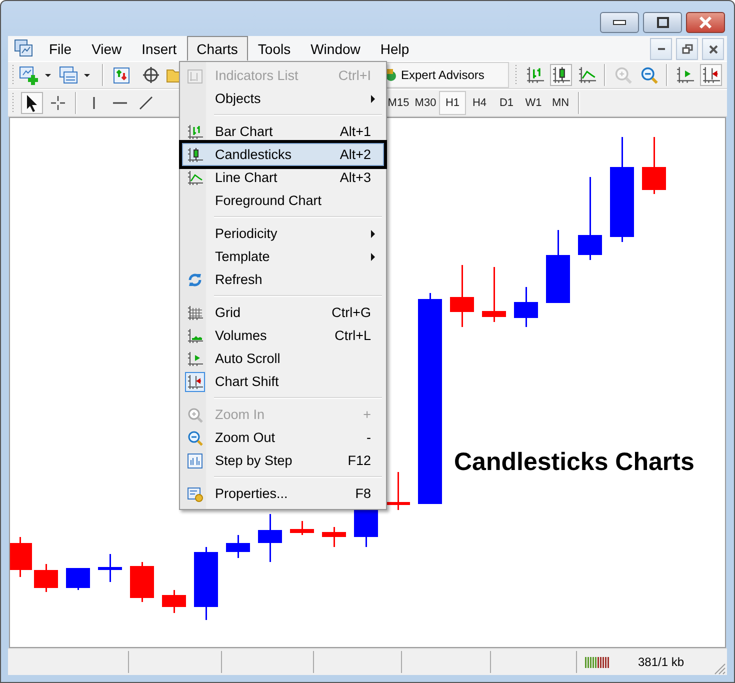 The height and width of the screenshot is (683, 735). I want to click on chart-caption: Candlesticks Charts, so click(574, 462).